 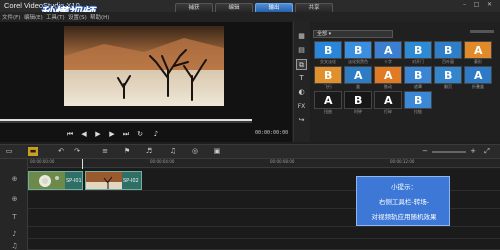 What do you see at coordinates (358, 86) in the screenshot?
I see `thumb-caption: 盒` at bounding box center [358, 86].